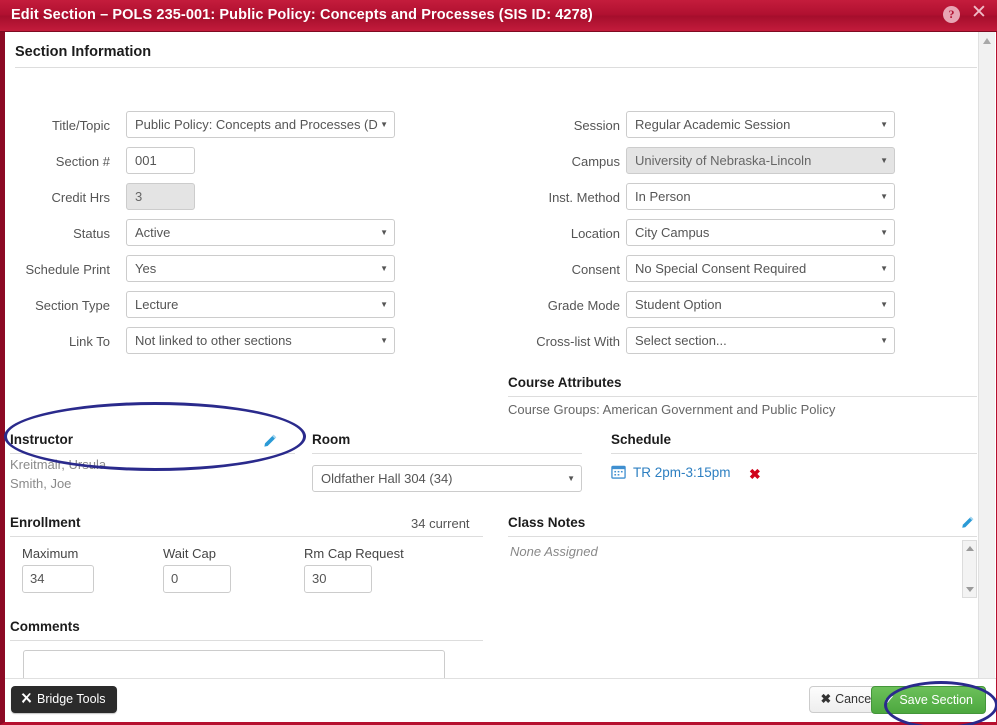  I want to click on bridge-tools-button: Bridge Tools, so click(64, 699).